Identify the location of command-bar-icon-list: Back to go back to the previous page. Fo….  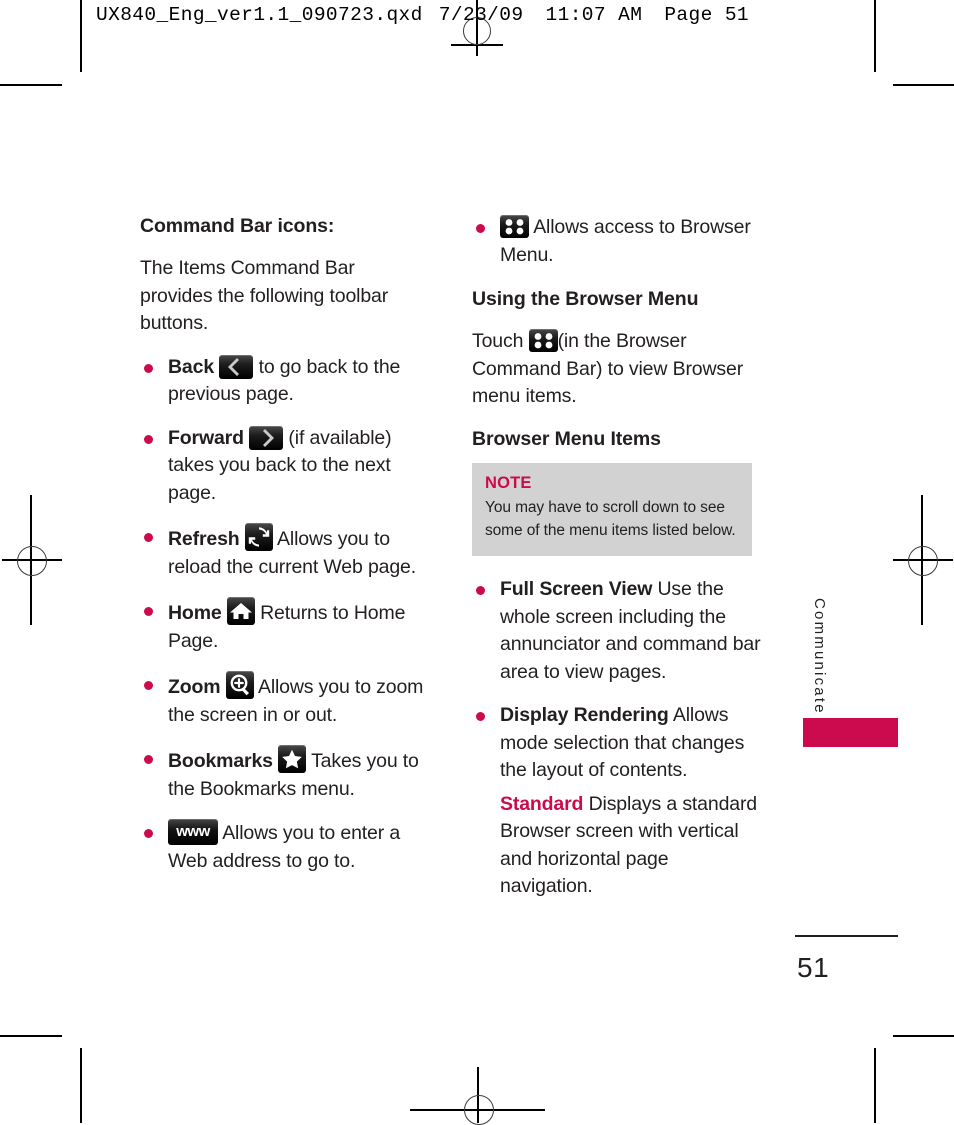
(286, 615).